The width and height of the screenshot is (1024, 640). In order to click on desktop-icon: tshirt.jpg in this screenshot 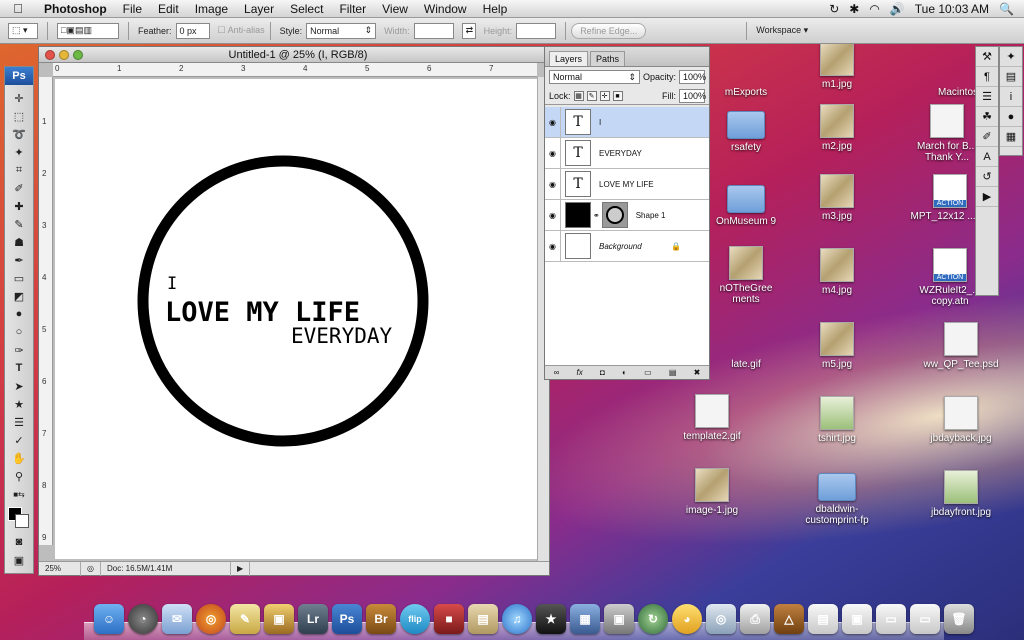, I will do `click(837, 420)`.